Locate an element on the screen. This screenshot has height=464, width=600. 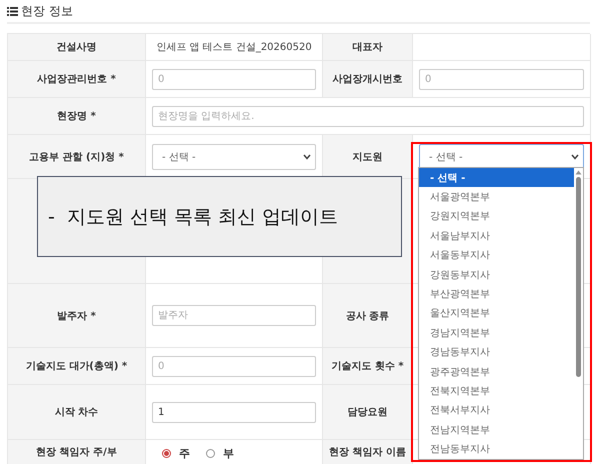
field-label: 건설사명 is located at coordinates (76, 47).